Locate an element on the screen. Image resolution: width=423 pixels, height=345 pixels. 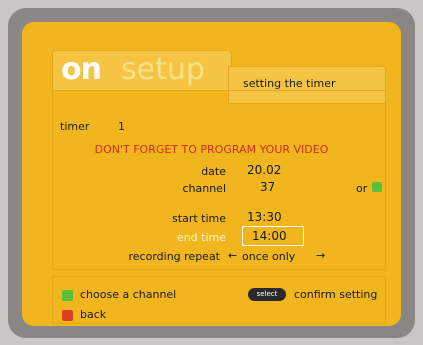
recording-repeat-label: recording repeat is located at coordinates (174, 256).